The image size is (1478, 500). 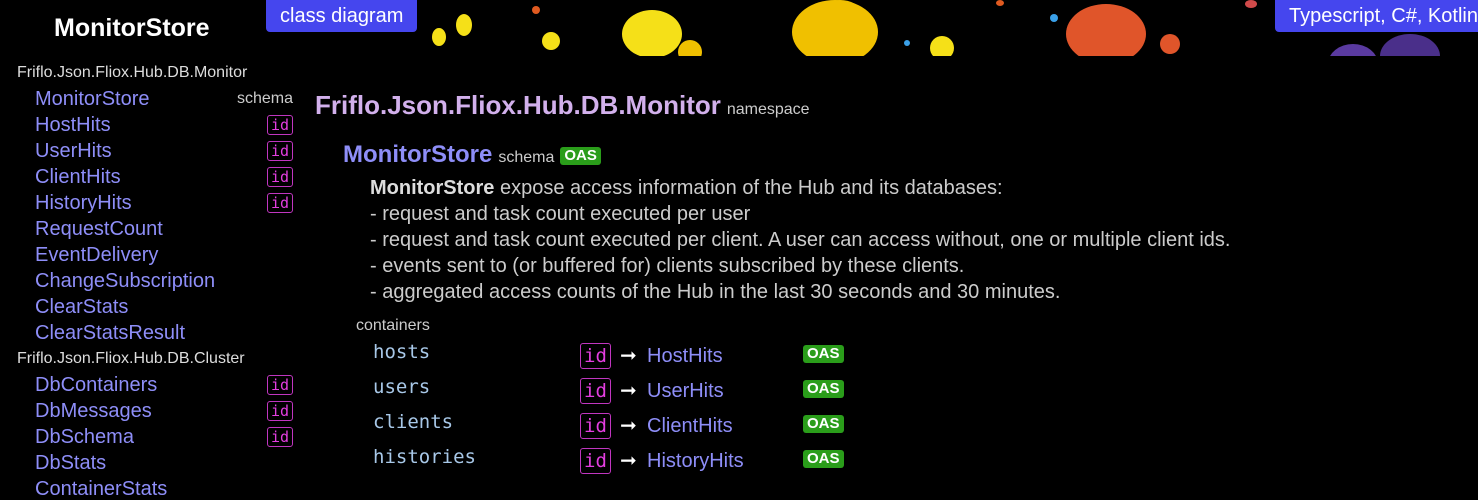 What do you see at coordinates (919, 356) in the screenshot?
I see `container-row: hosts id ➞ HostHits OAS` at bounding box center [919, 356].